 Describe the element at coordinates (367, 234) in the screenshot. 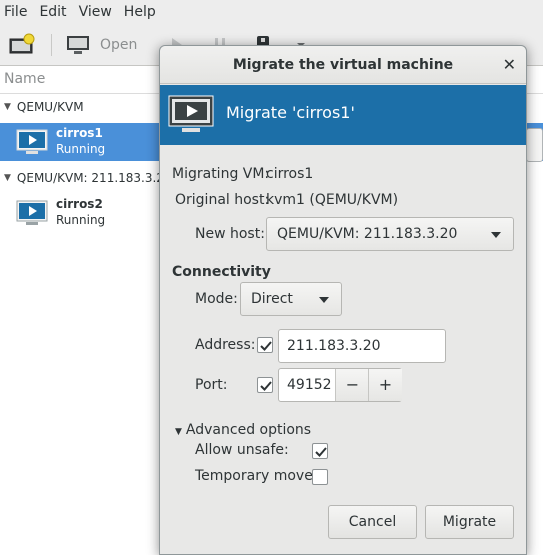

I see `new-host-value: QEMU/KVM: 211.183.3.20` at that location.